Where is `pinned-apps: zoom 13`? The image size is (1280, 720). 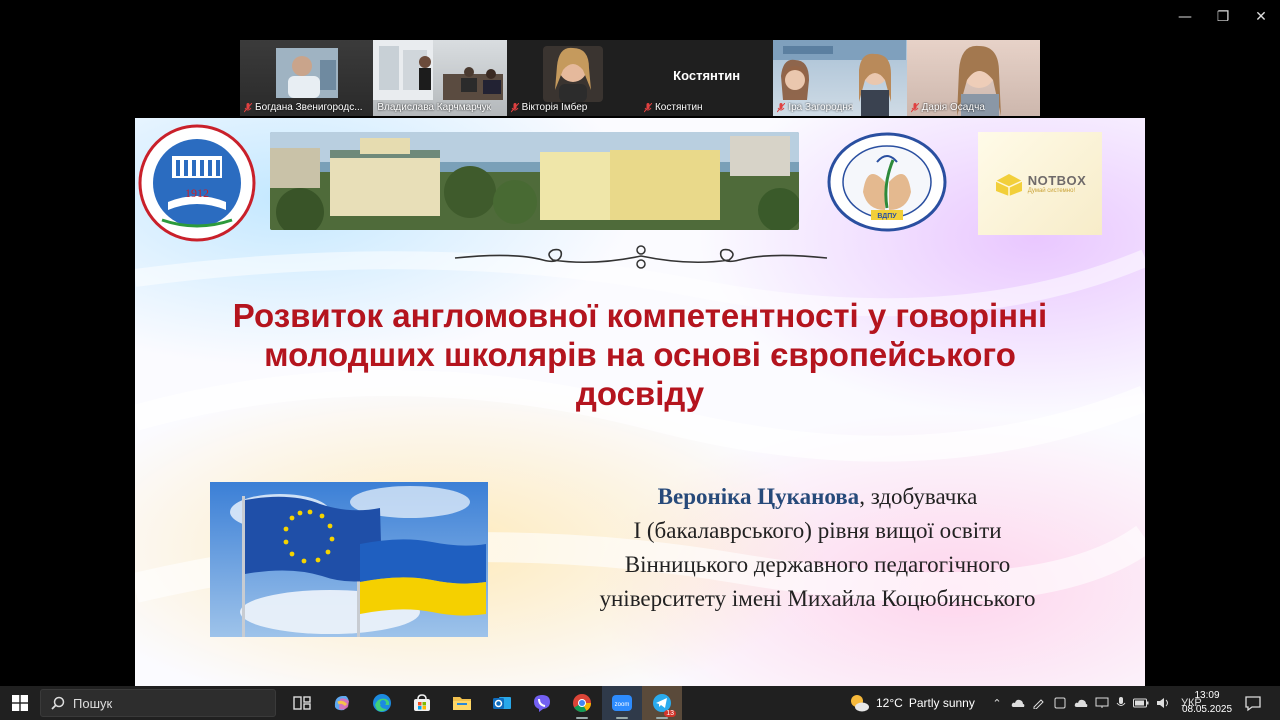
pinned-apps: zoom 13 is located at coordinates (482, 703).